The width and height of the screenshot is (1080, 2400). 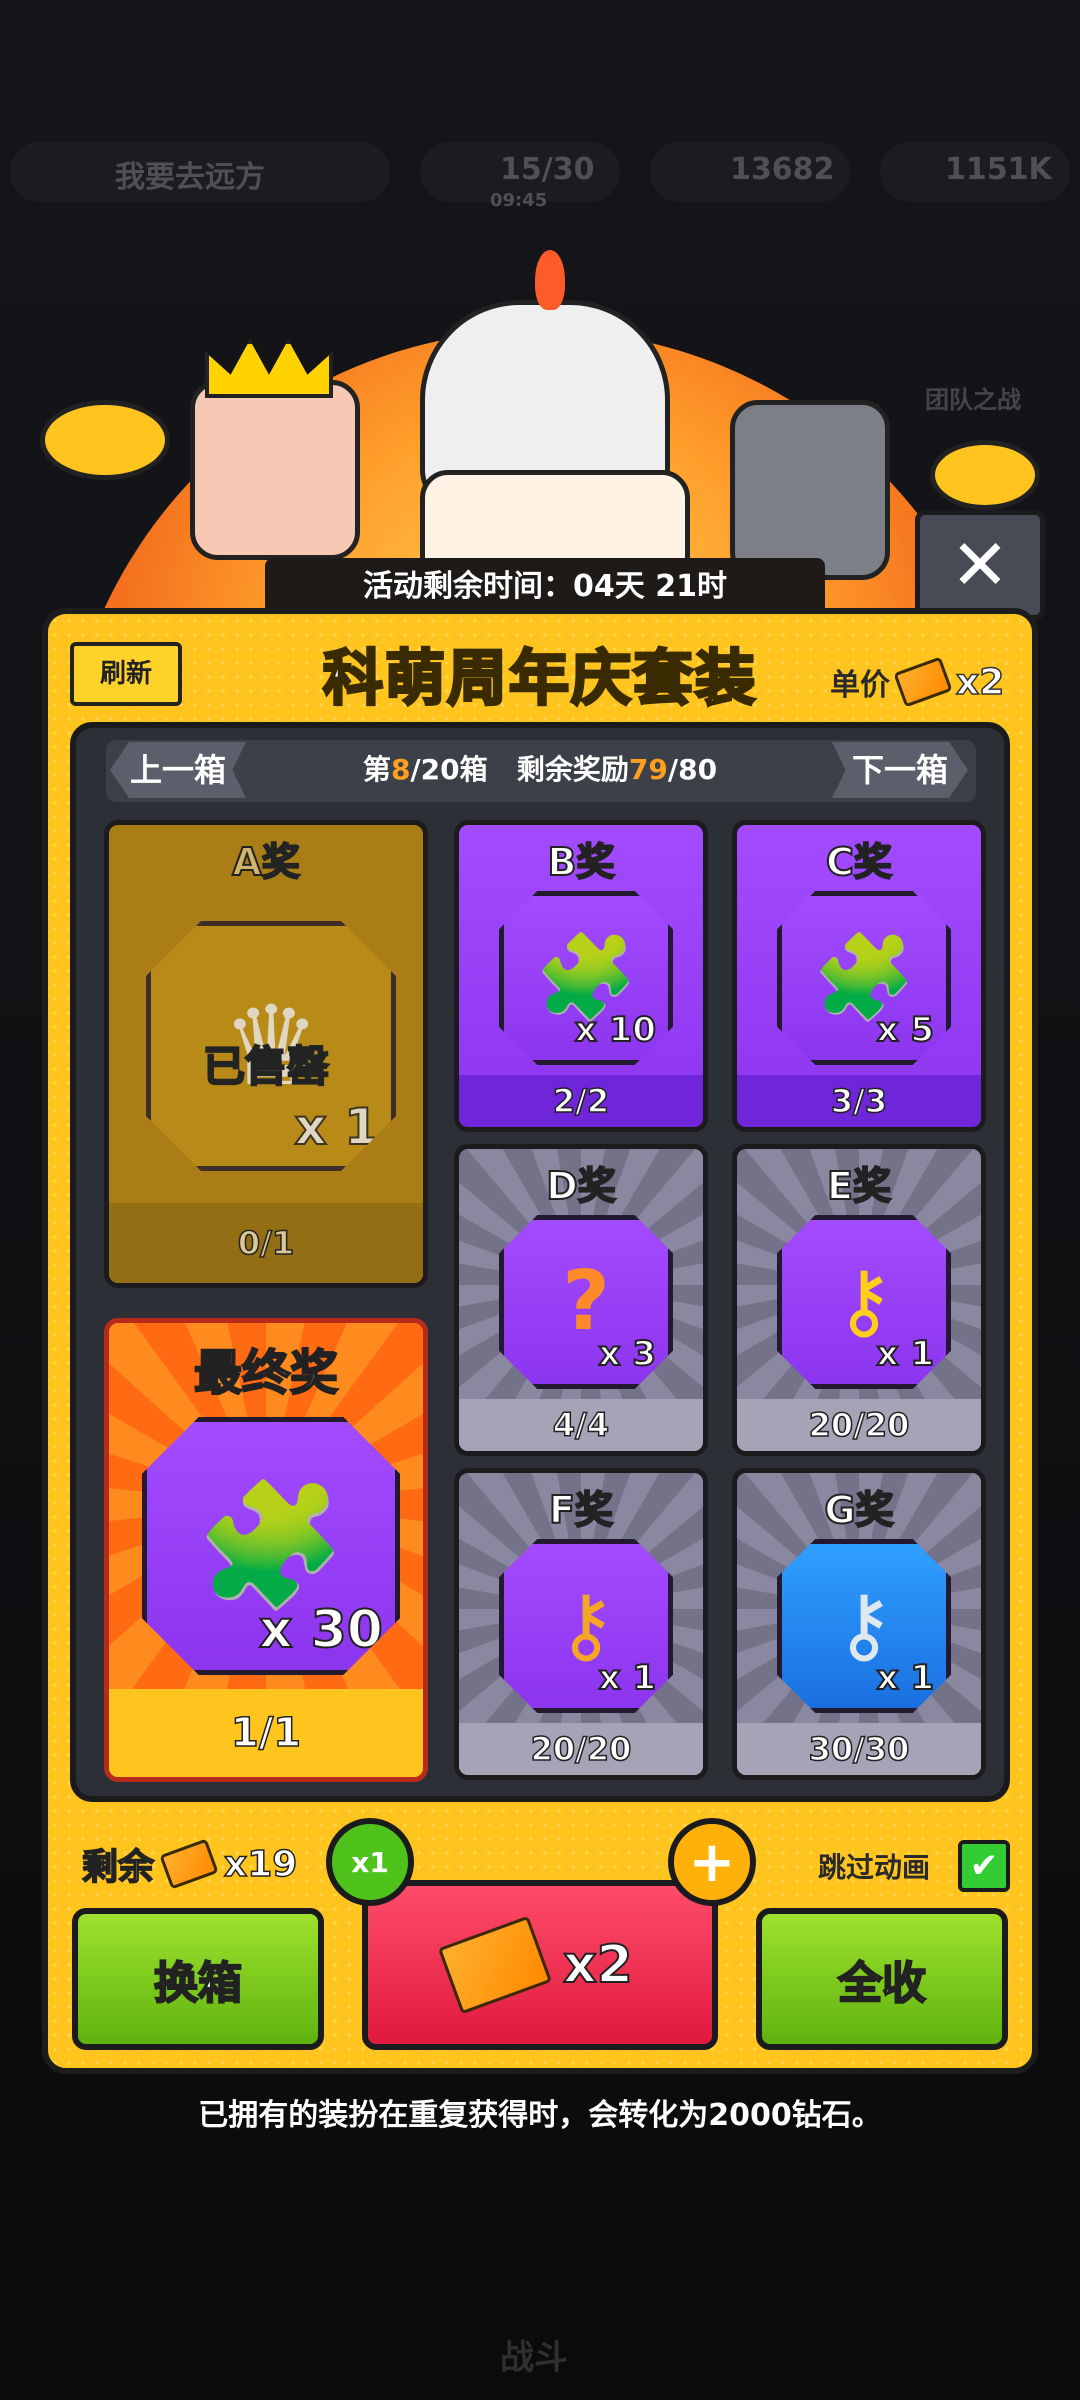 What do you see at coordinates (615, 1030) in the screenshot?
I see `prize-qty: x 10` at bounding box center [615, 1030].